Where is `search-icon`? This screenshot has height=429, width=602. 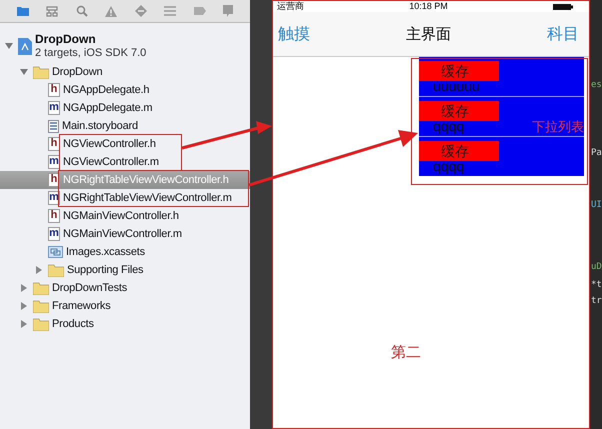
search-icon is located at coordinates (82, 11).